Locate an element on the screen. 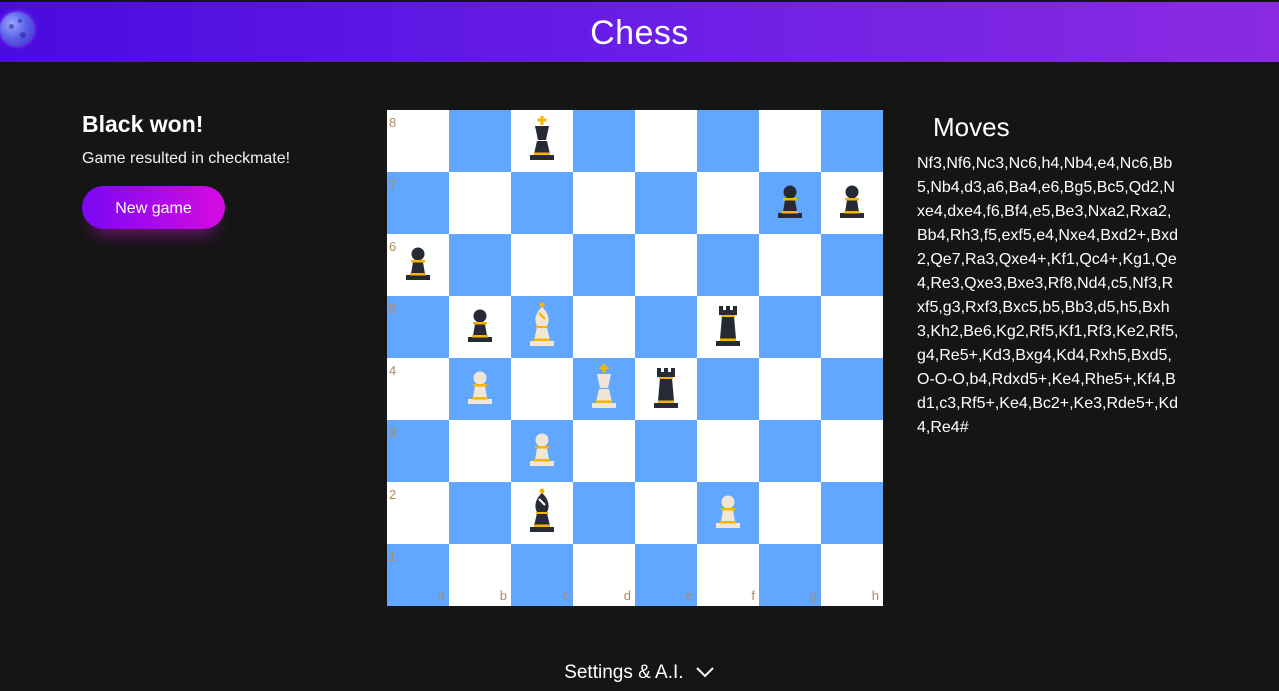 This screenshot has height=691, width=1279. square-b1: b is located at coordinates (480, 575).